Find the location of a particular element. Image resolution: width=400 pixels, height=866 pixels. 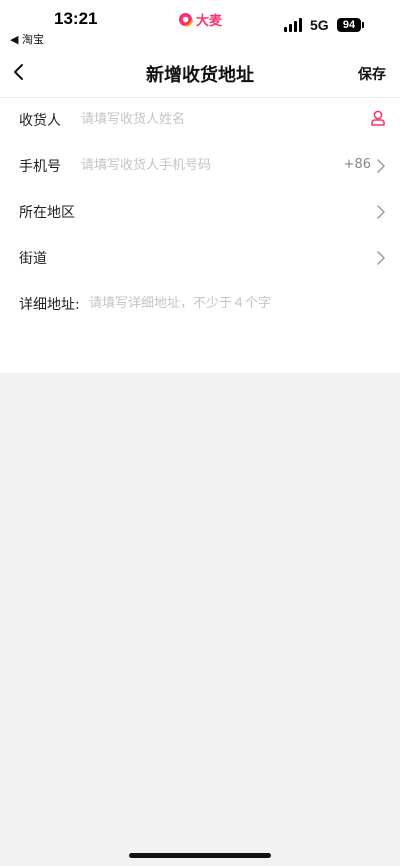

person-icon is located at coordinates (378, 118).